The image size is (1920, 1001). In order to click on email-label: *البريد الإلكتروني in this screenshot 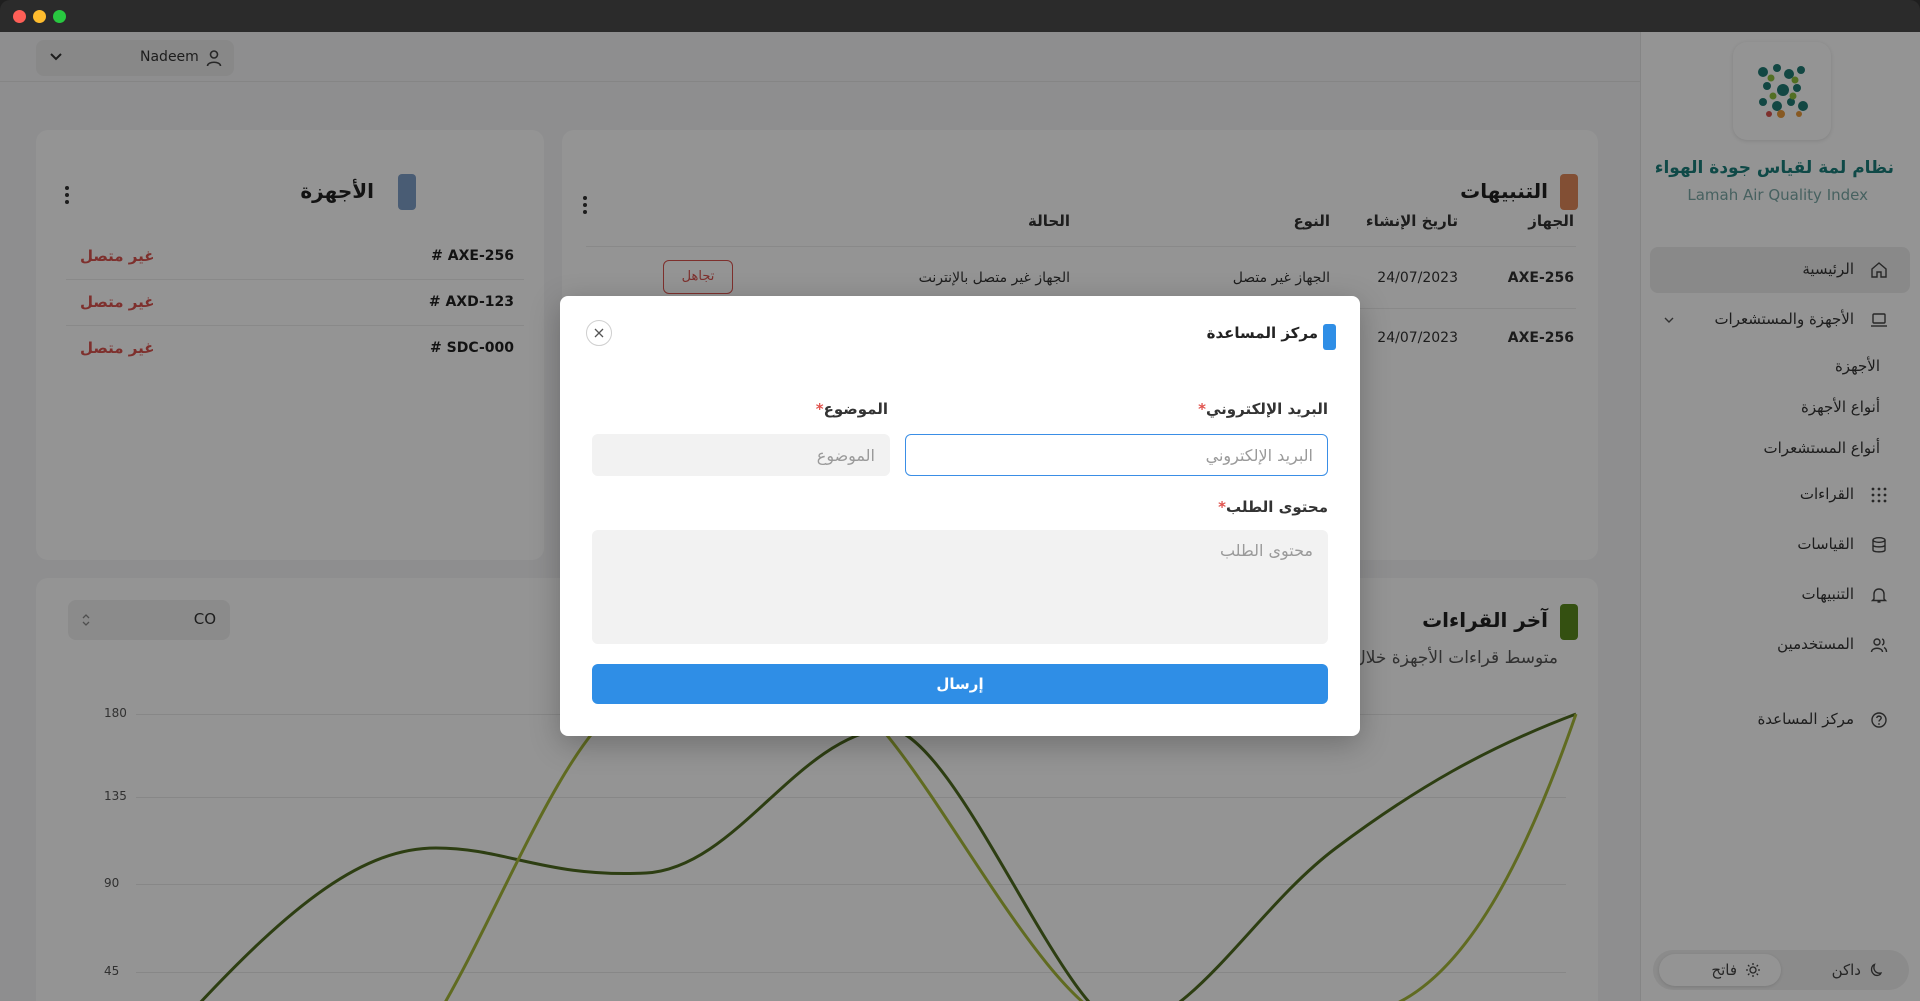, I will do `click(1261, 409)`.